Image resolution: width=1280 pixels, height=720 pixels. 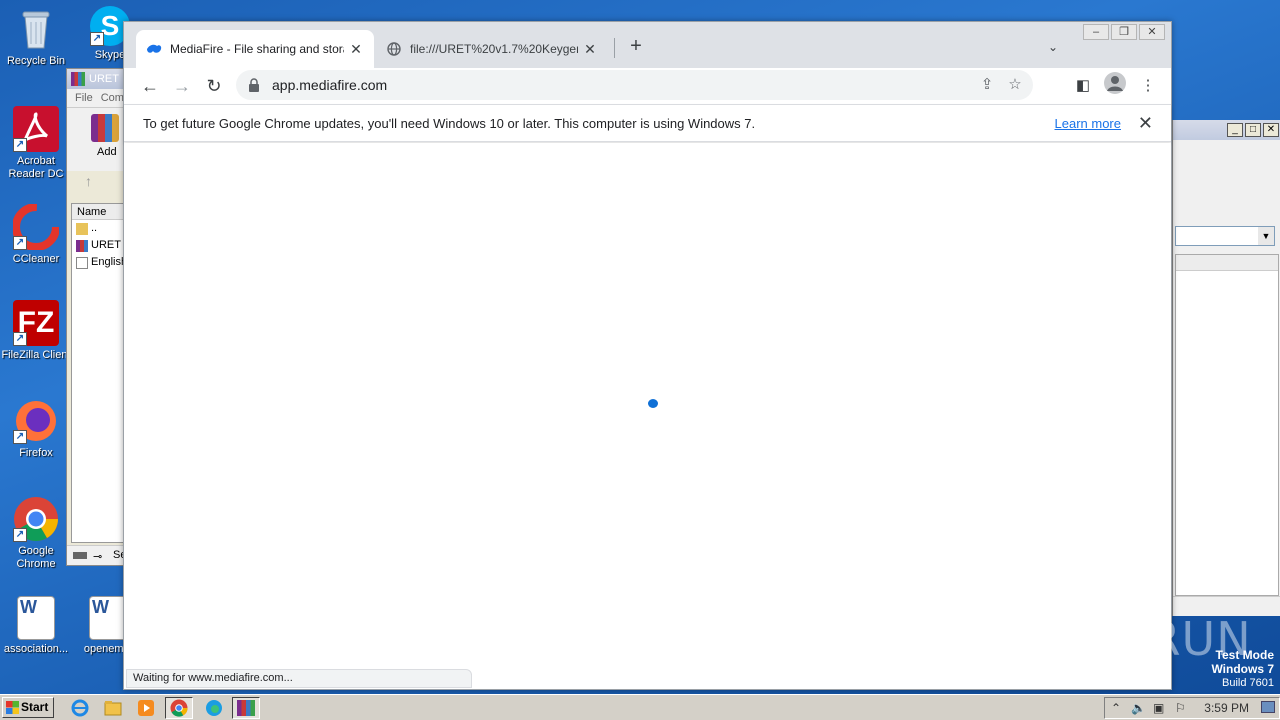 I want to click on globe-icon, so click(x=394, y=49).